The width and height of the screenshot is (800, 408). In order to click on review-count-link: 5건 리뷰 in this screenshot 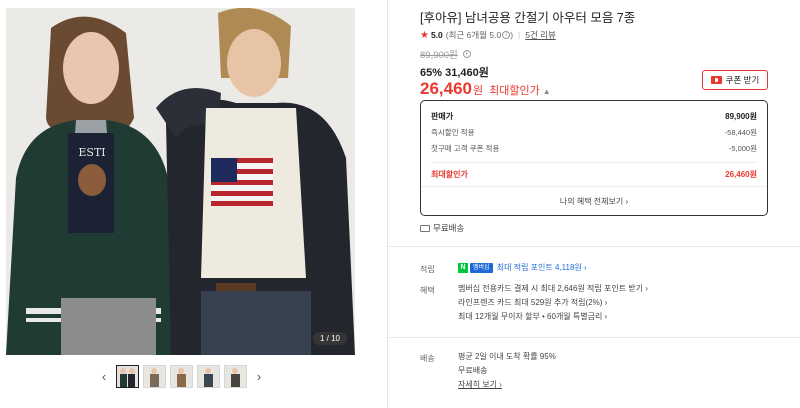, I will do `click(540, 35)`.